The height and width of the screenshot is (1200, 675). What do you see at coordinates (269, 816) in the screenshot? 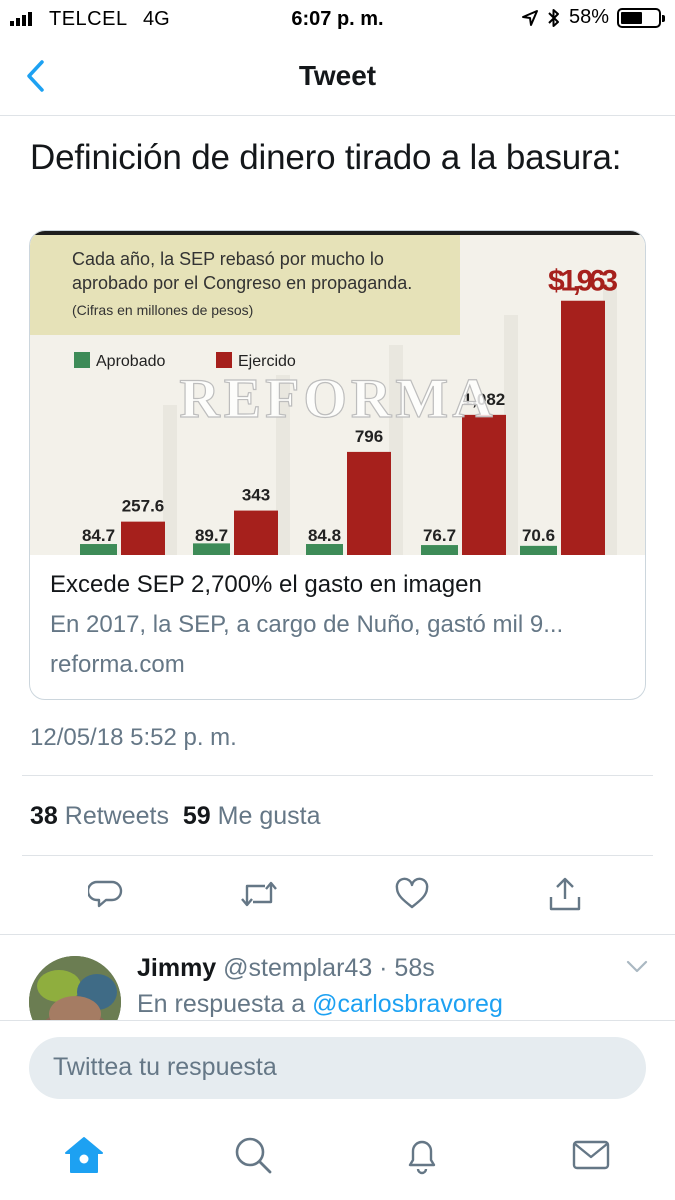
I see `likes-label: Me gusta` at bounding box center [269, 816].